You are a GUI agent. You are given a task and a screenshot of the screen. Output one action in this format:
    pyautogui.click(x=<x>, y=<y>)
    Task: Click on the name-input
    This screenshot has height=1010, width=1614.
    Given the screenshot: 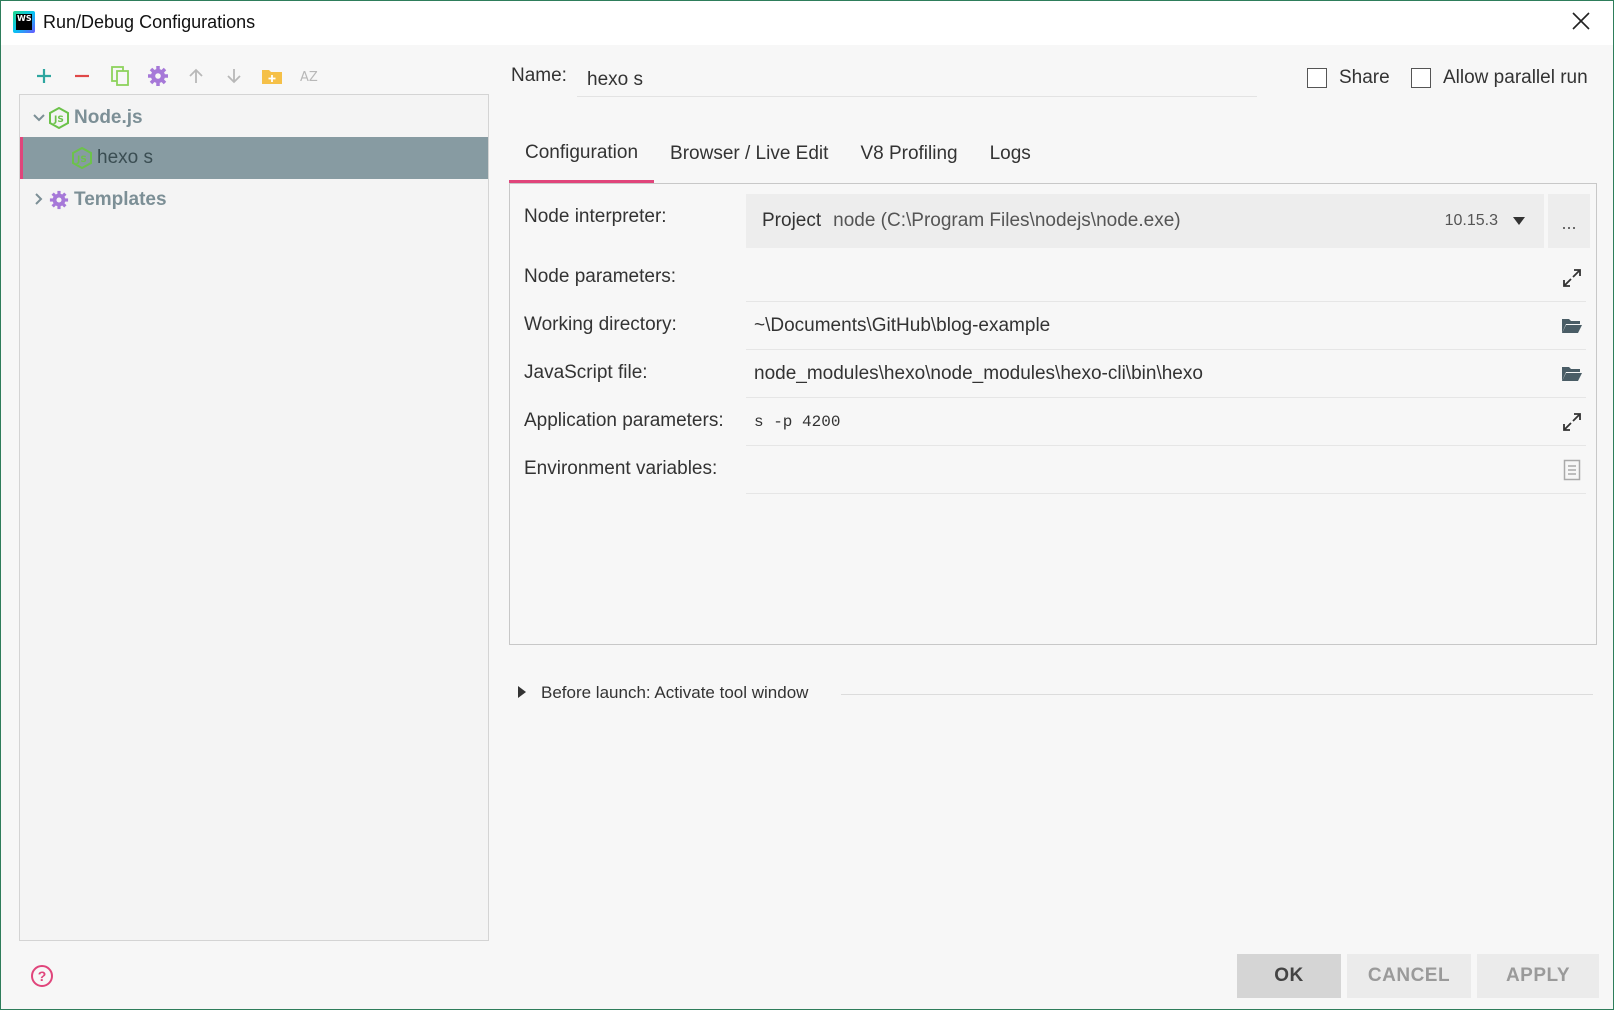 What is the action you would take?
    pyautogui.click(x=917, y=80)
    